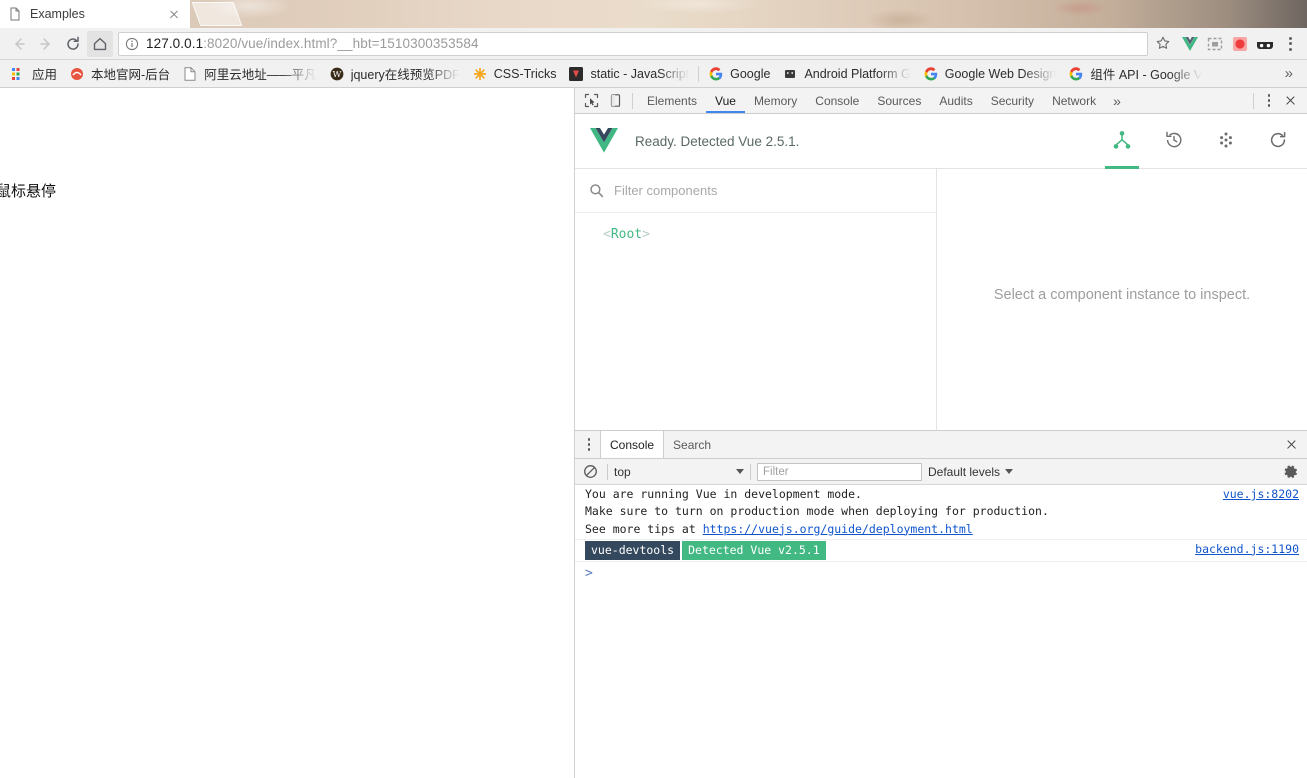 The image size is (1307, 778). Describe the element at coordinates (1000, 73) in the screenshot. I see `bookmark-label: Google Web Design` at that location.